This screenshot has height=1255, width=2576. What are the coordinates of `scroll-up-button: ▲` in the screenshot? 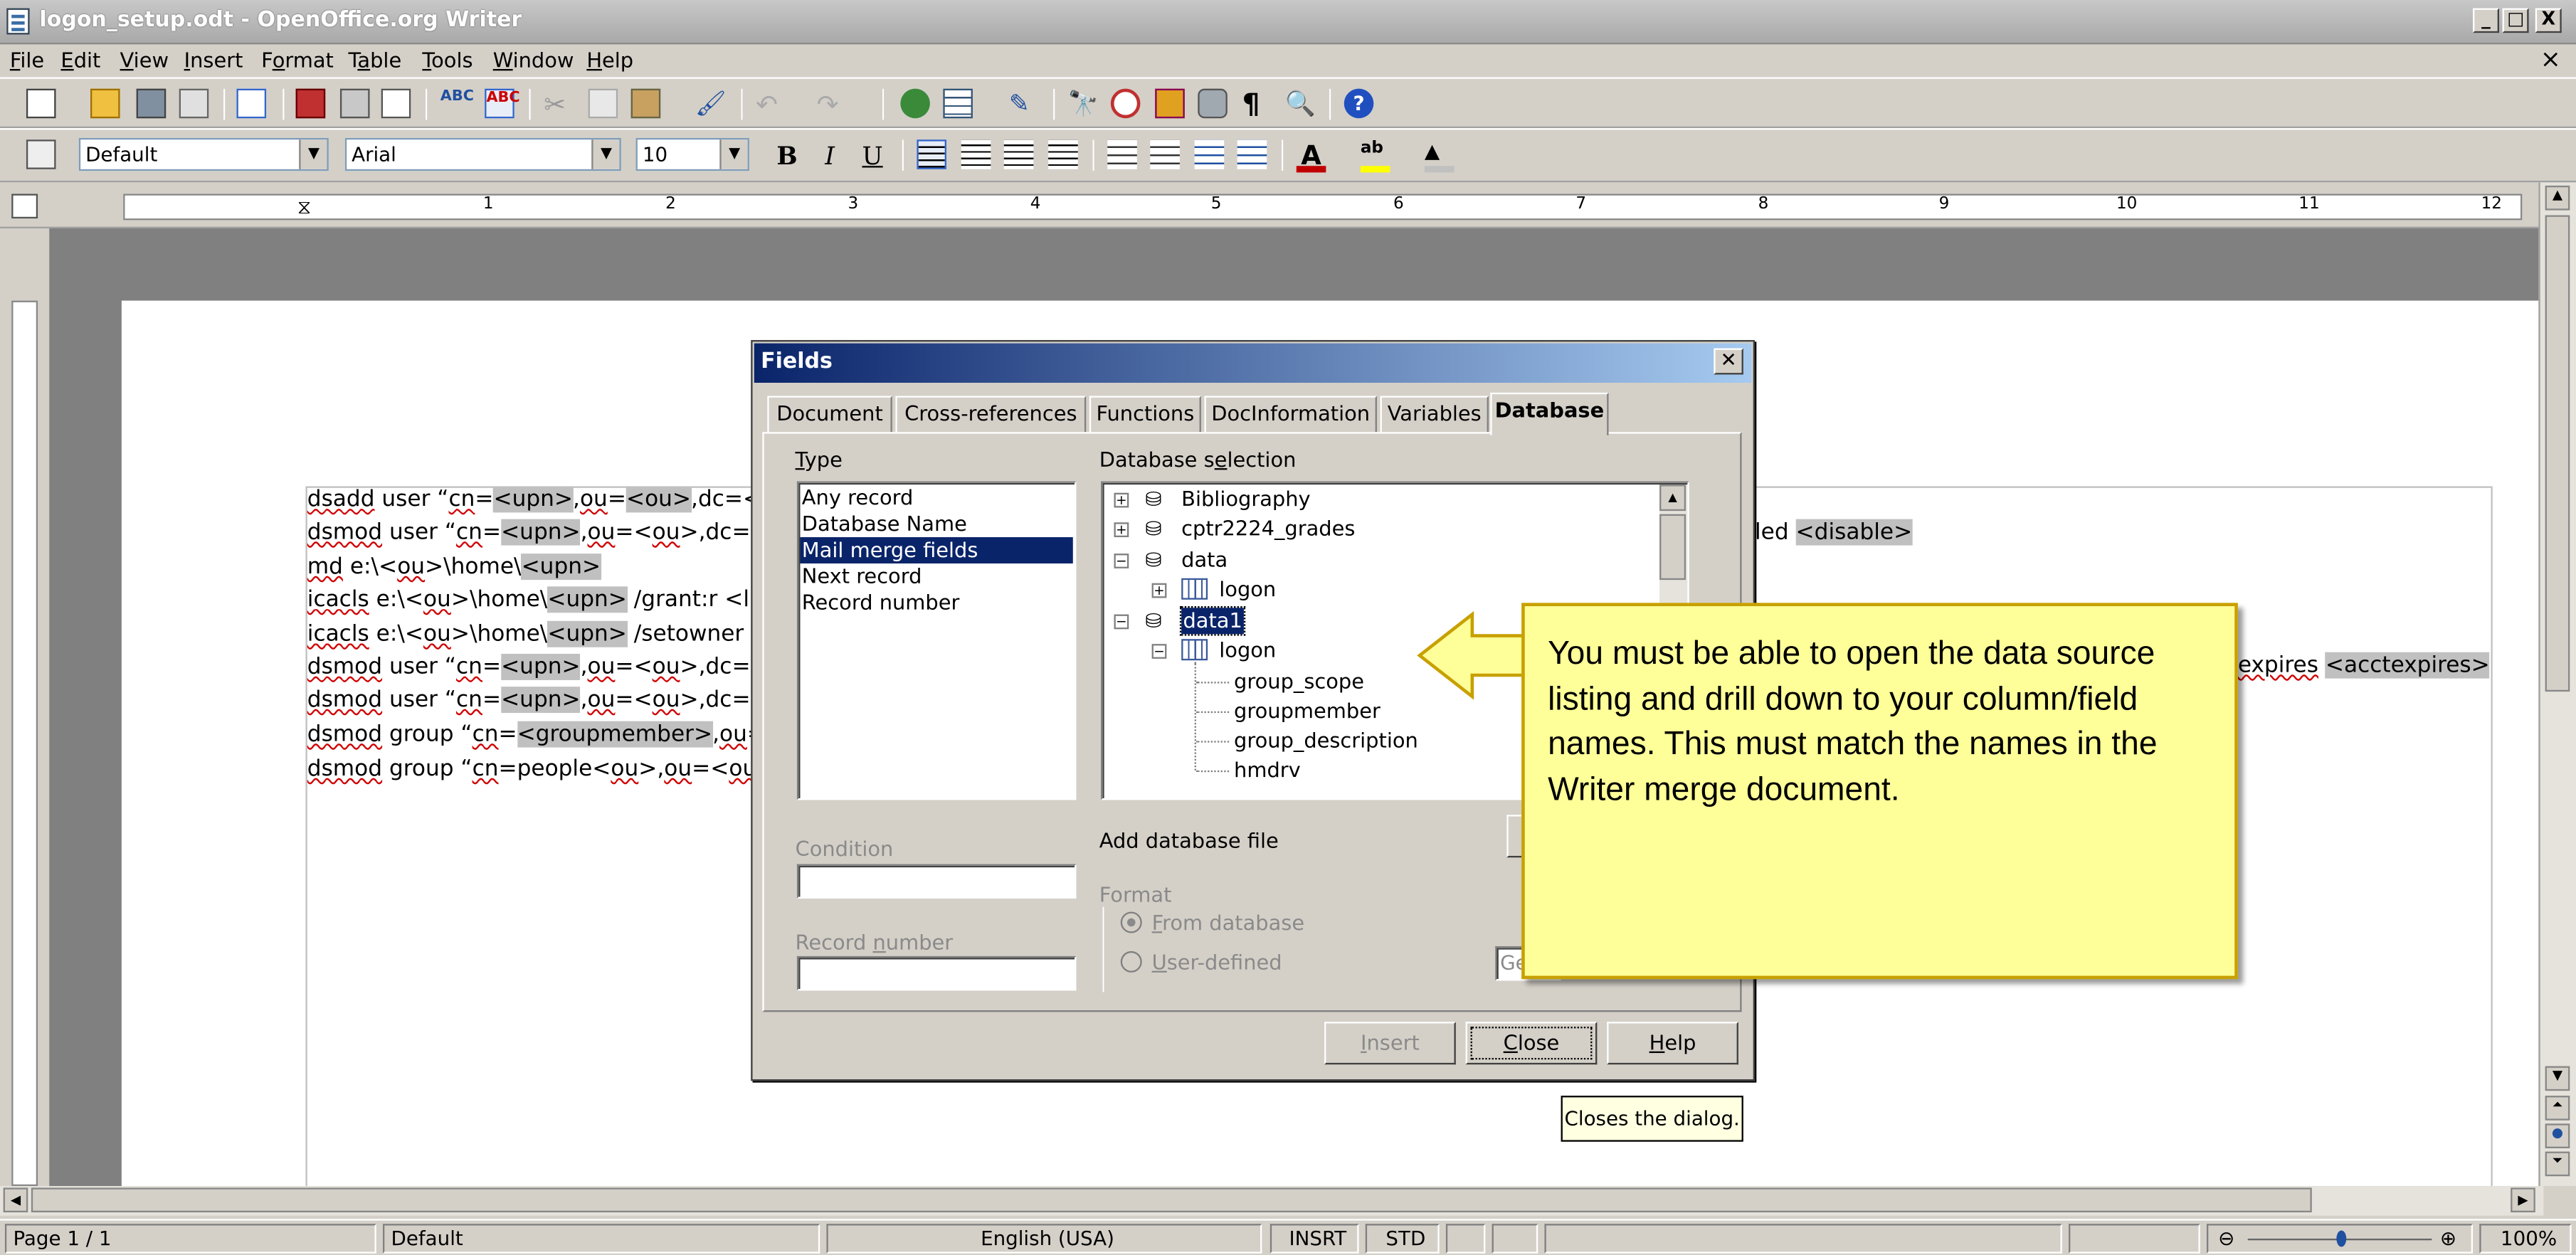 It's located at (2557, 198).